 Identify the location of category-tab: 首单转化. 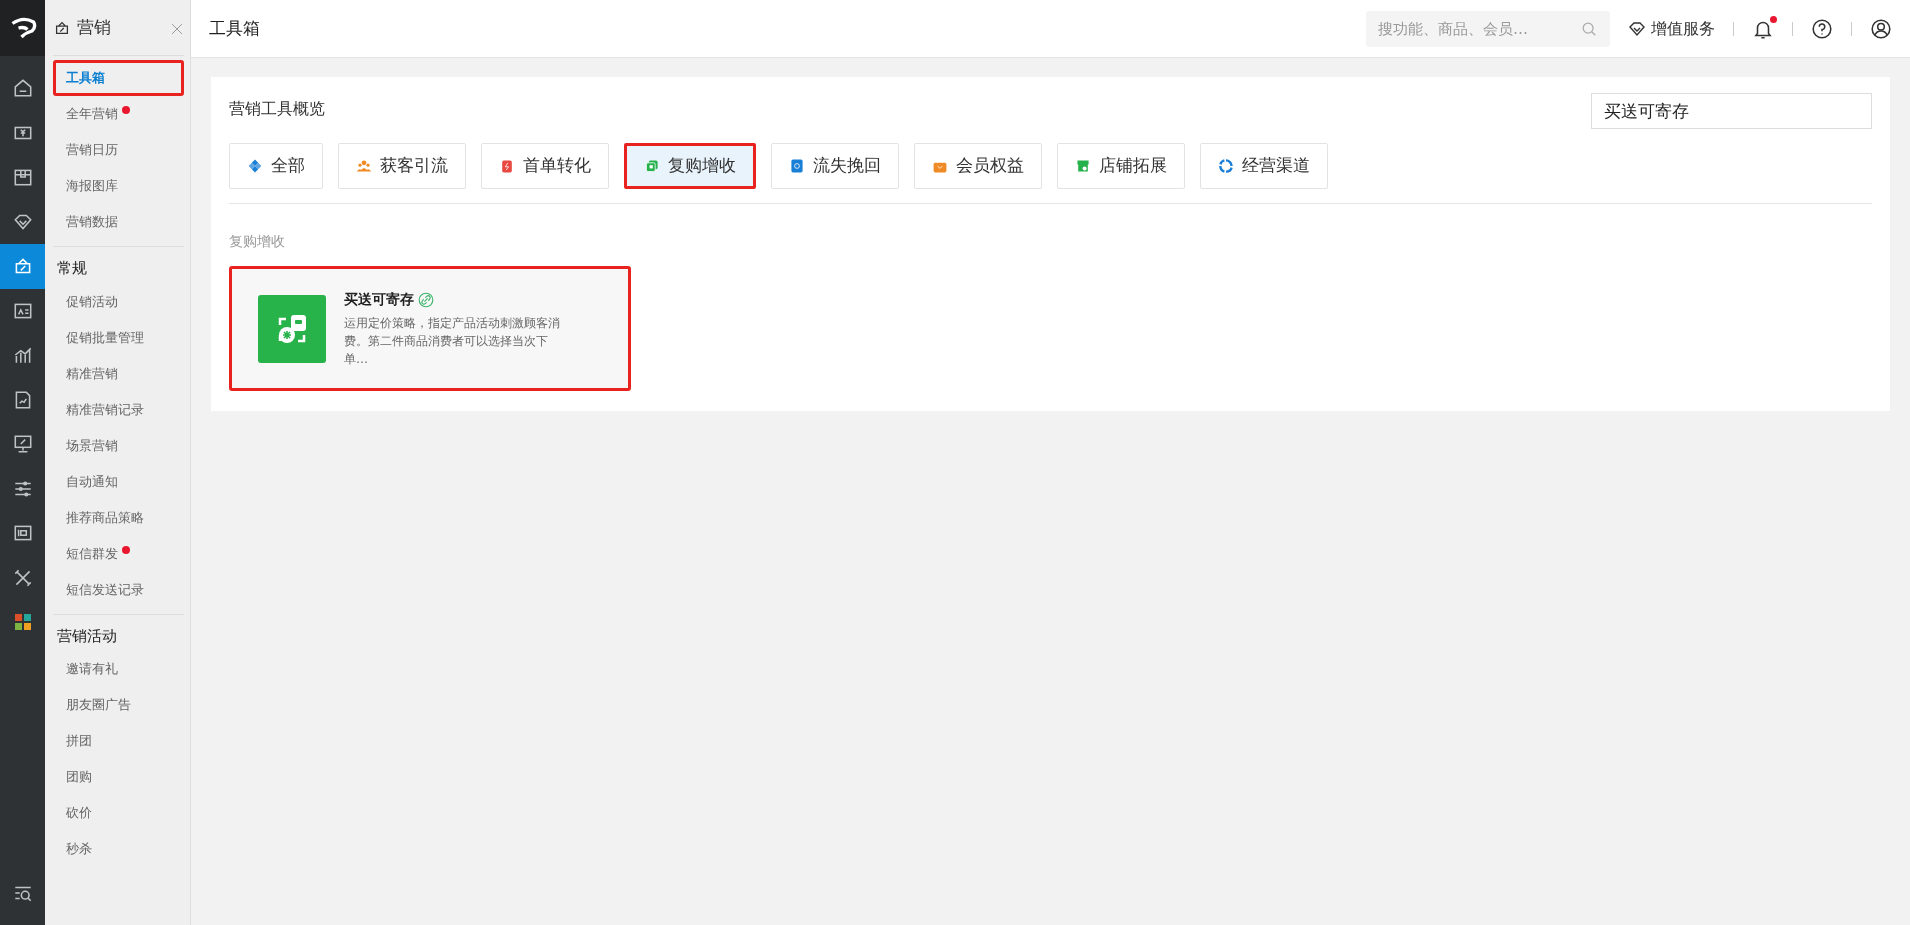
(545, 166).